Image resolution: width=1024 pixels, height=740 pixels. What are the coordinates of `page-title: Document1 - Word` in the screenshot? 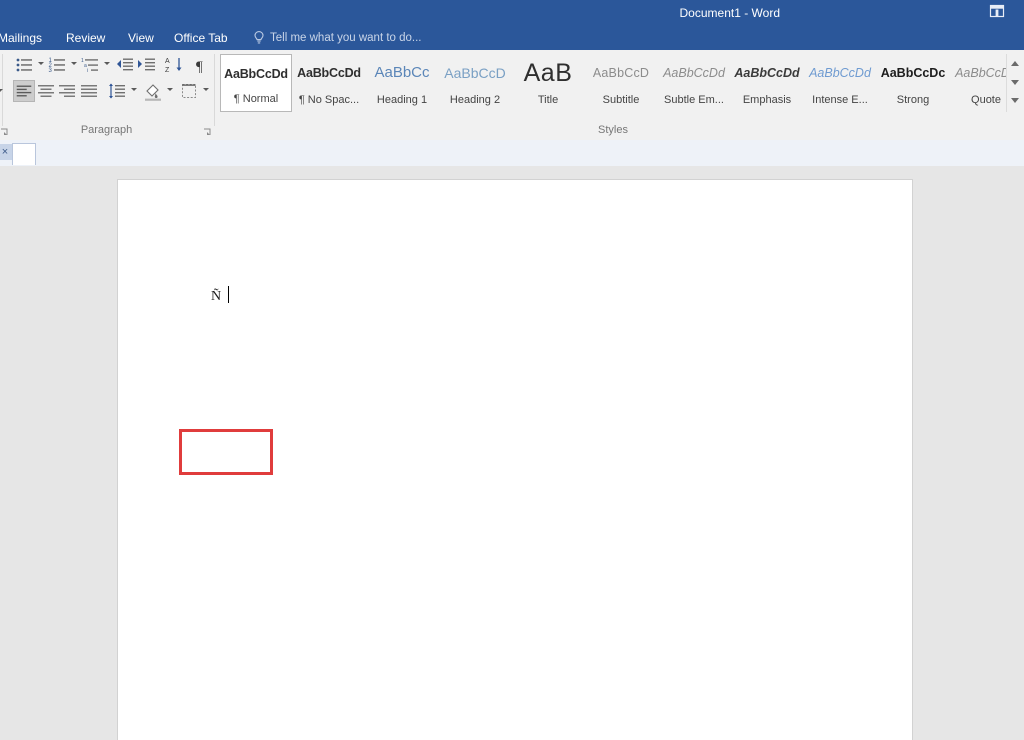 It's located at (729, 13).